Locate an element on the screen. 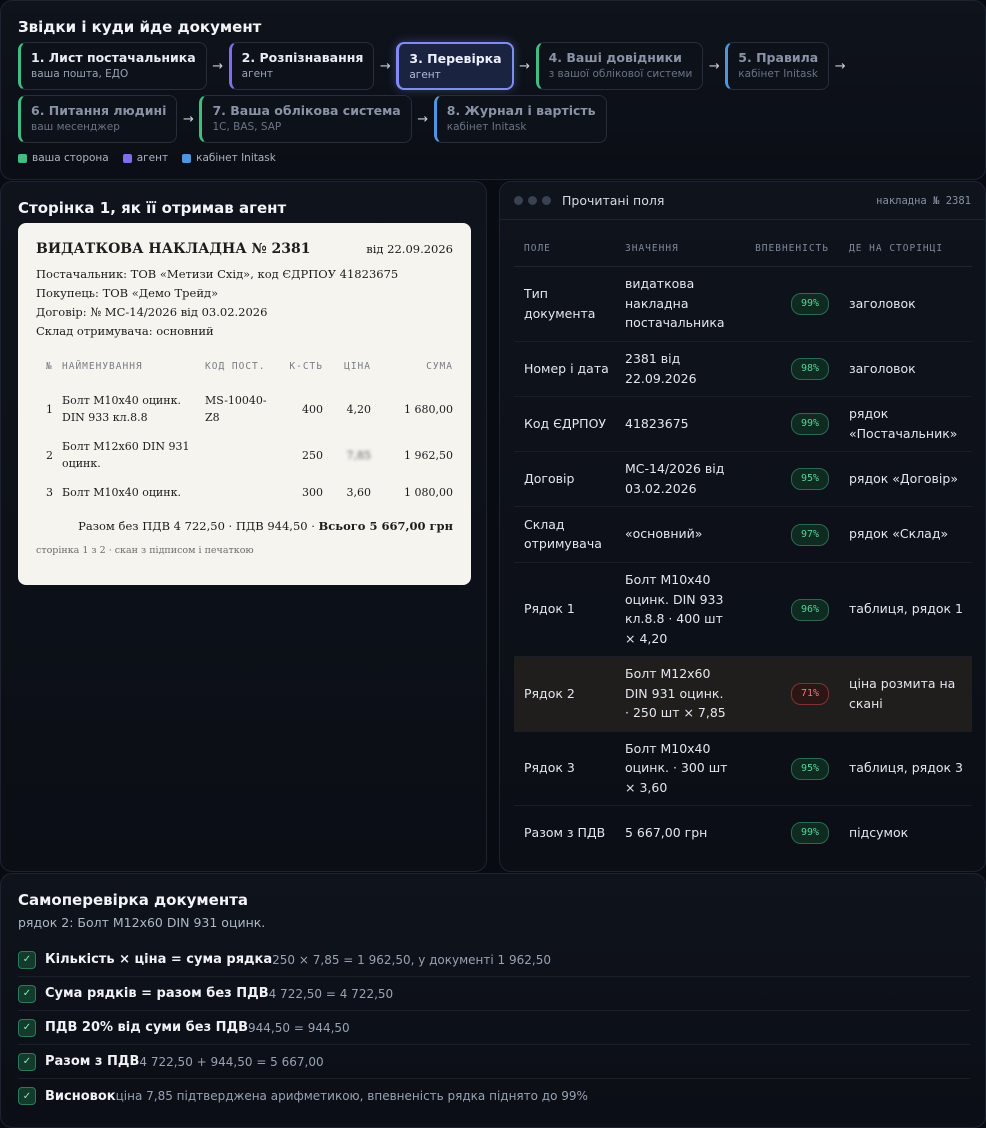  row-sum: 1 080,00 is located at coordinates (428, 492).